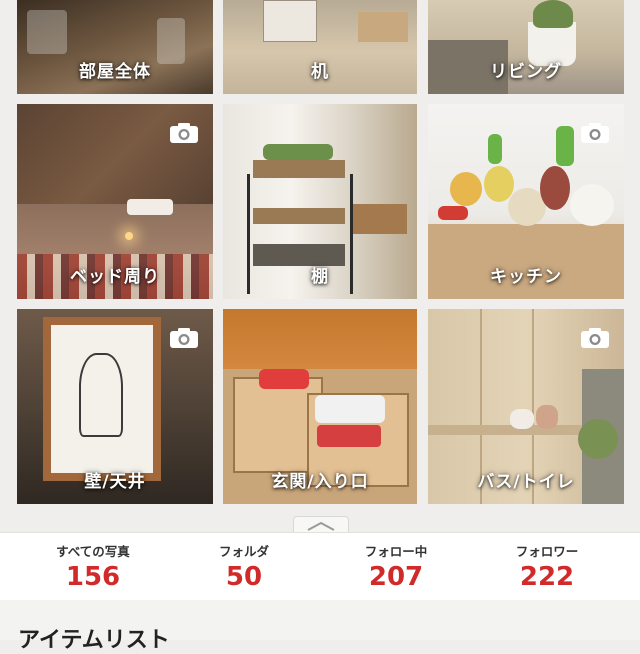 This screenshot has height=654, width=640. Describe the element at coordinates (115, 406) in the screenshot. I see `folder-tile: 壁/天井` at that location.